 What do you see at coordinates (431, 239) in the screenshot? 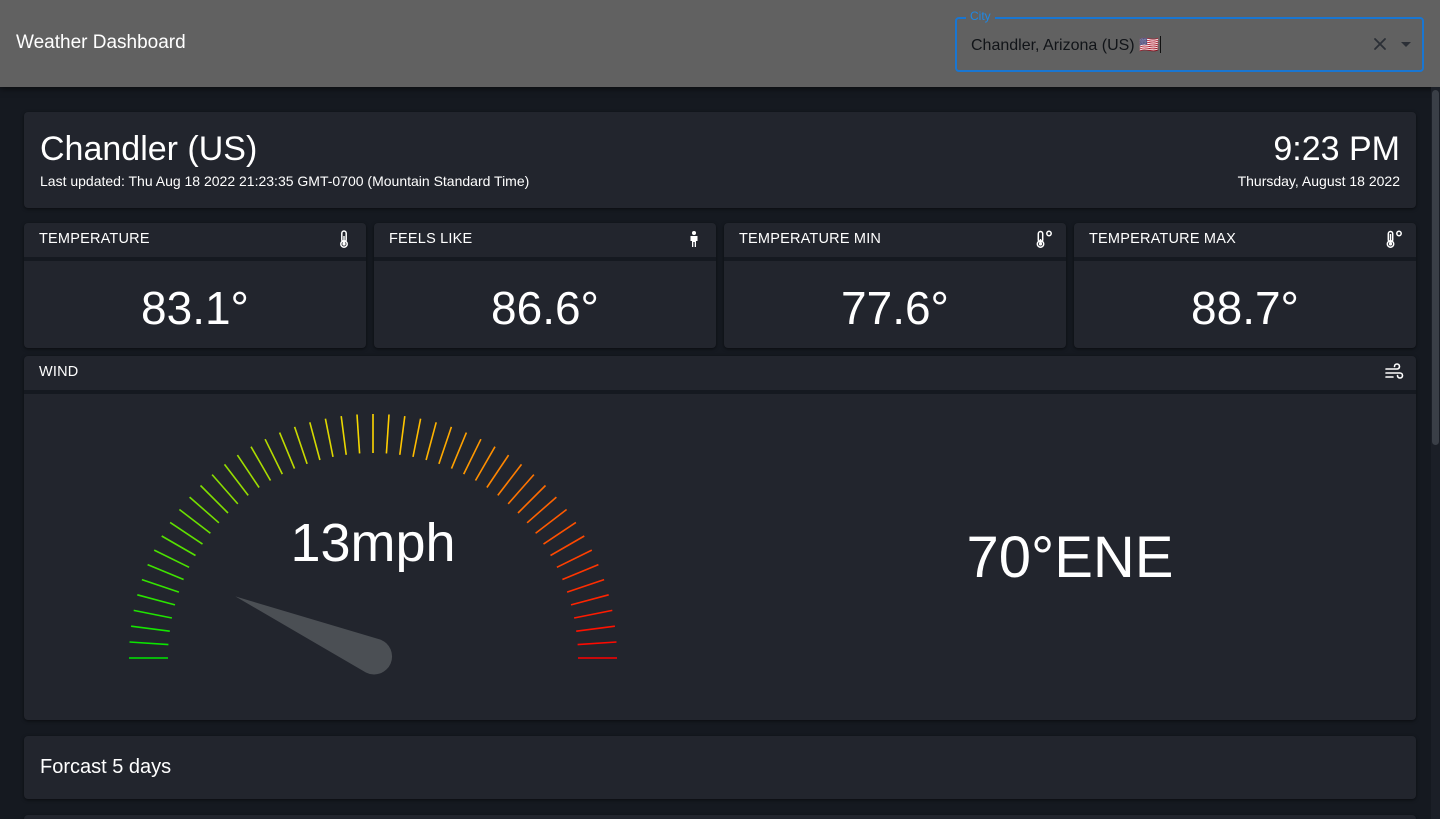
I see `card-title: FEELS LIKE` at bounding box center [431, 239].